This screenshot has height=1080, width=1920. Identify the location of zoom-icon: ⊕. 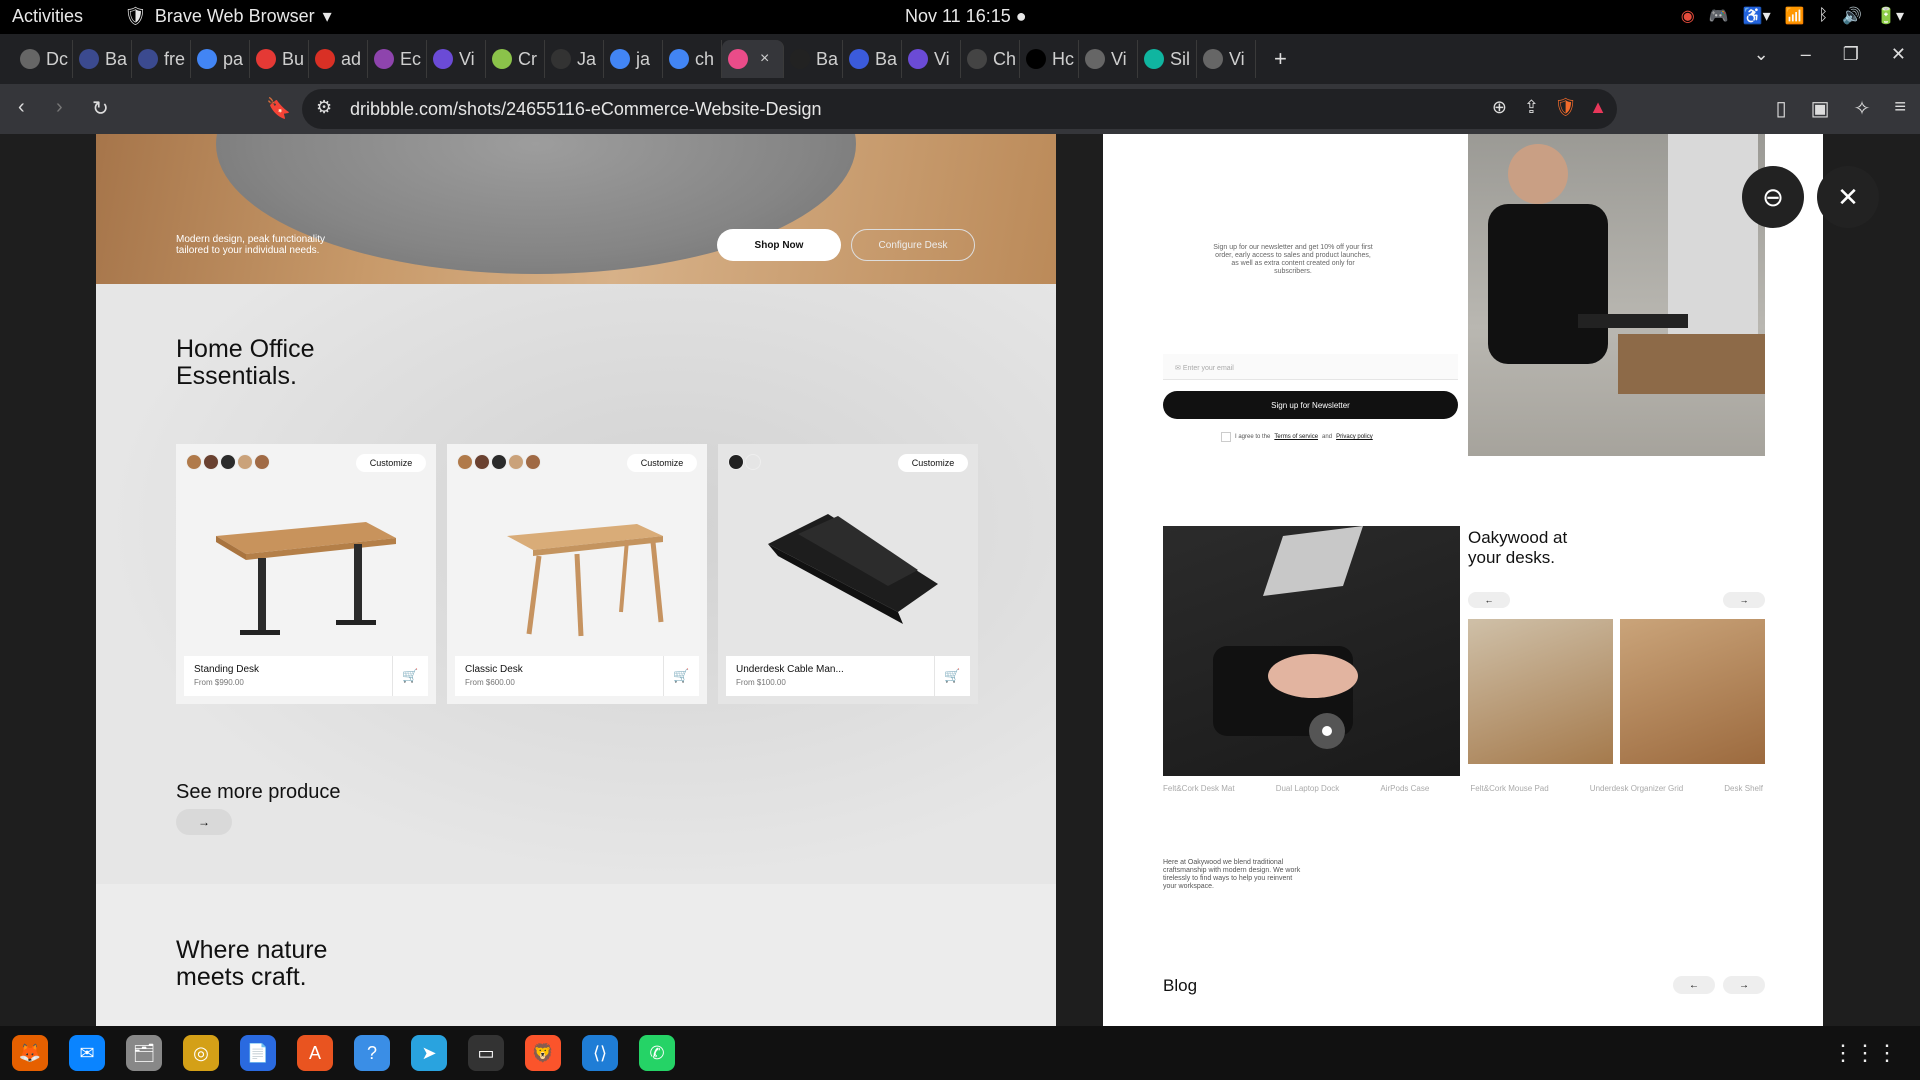
(1499, 107).